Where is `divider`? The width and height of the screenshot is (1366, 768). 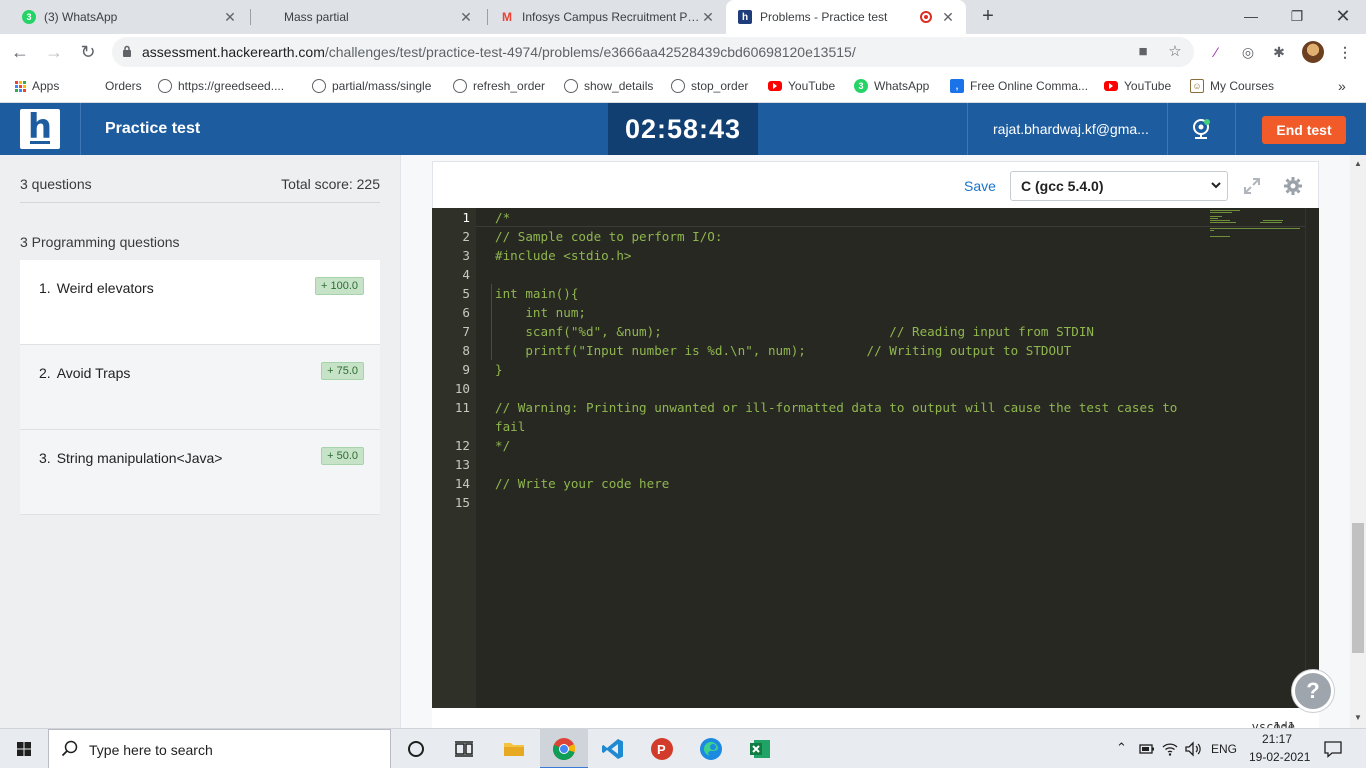 divider is located at coordinates (1167, 129).